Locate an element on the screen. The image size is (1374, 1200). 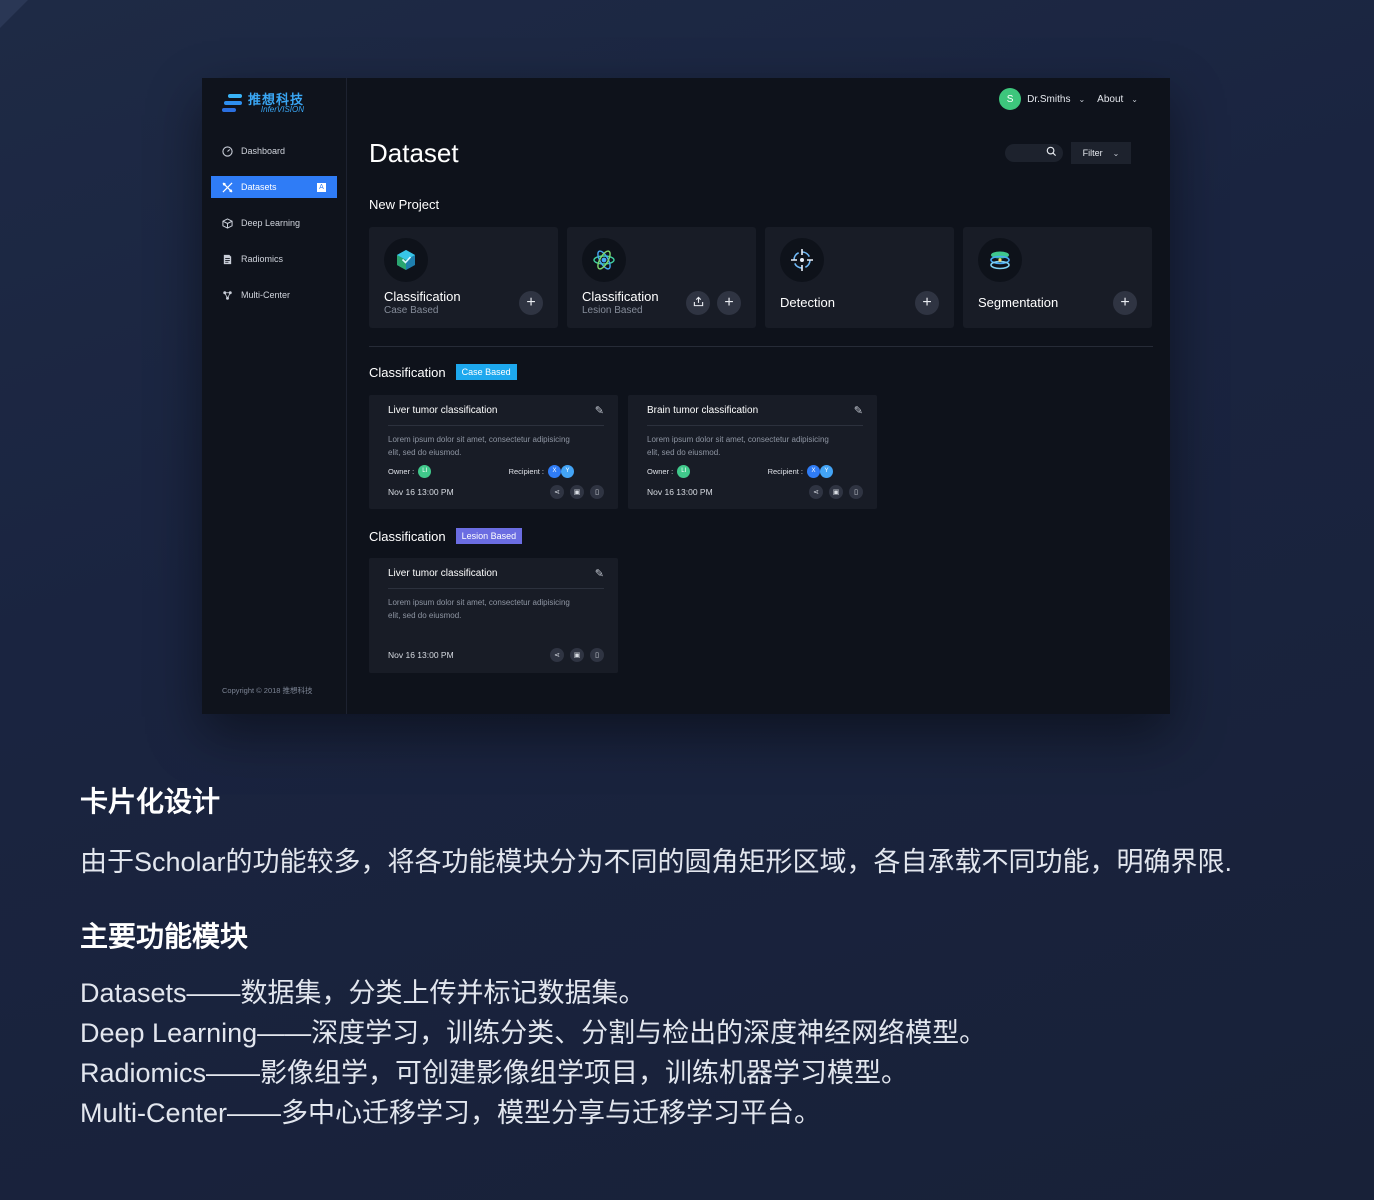
group-header: Classification Case Based is located at coordinates (443, 372).